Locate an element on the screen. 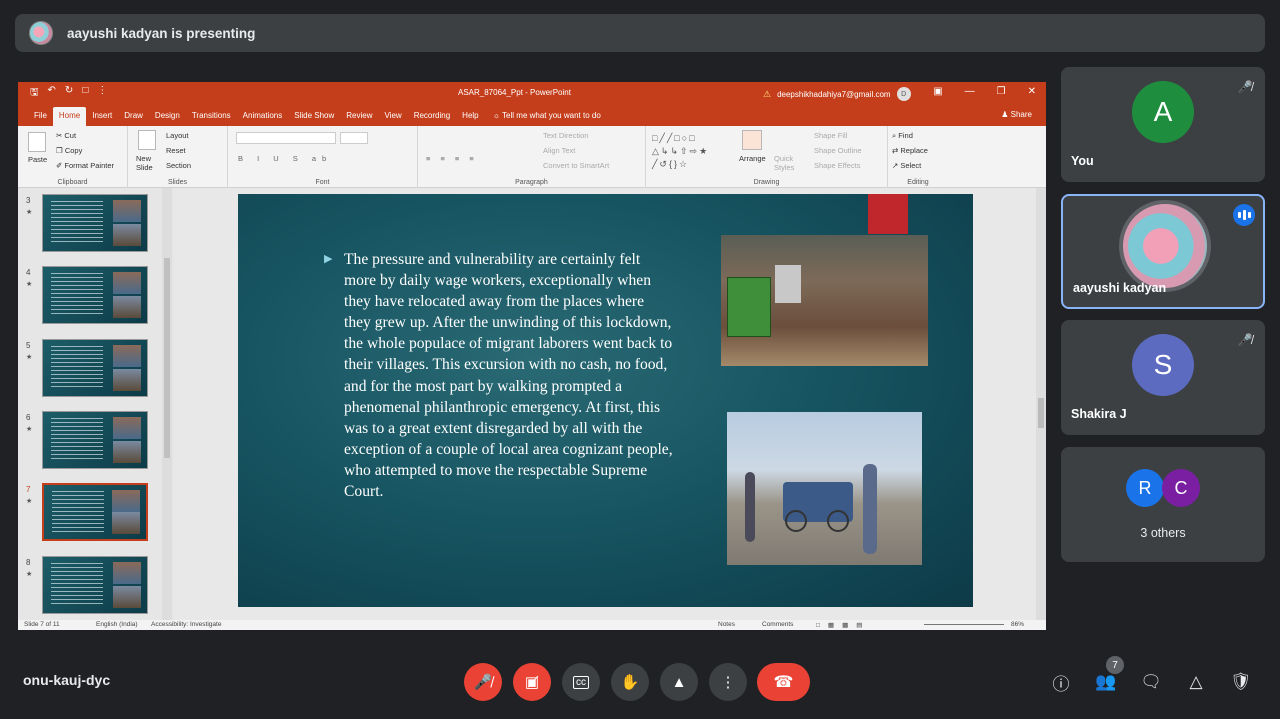  reset-button: Reset is located at coordinates (176, 150).